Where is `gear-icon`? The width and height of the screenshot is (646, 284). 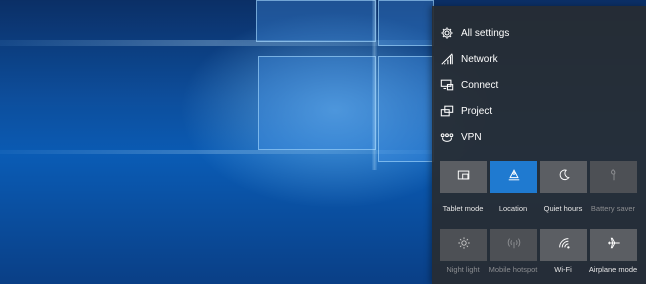 gear-icon is located at coordinates (447, 33).